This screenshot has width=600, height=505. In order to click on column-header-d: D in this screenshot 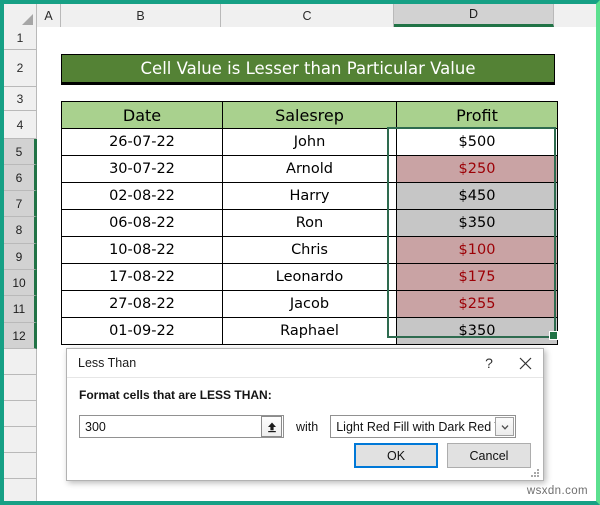, I will do `click(474, 15)`.